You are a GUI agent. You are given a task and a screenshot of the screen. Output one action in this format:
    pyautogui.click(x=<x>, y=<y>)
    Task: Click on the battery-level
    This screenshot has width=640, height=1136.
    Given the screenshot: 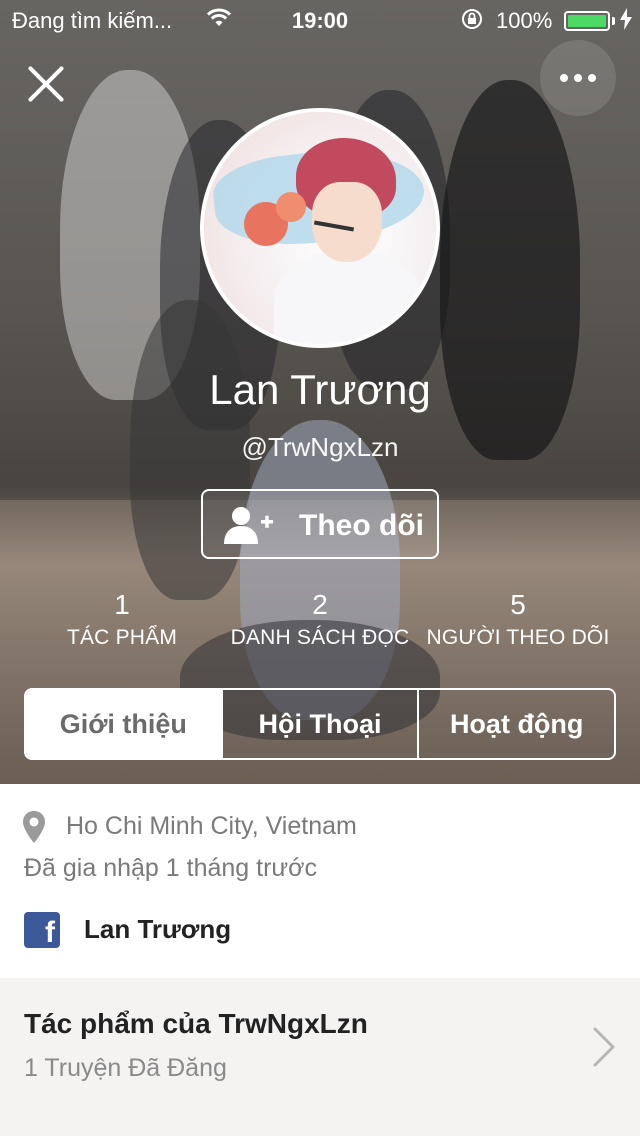 What is the action you would take?
    pyautogui.click(x=587, y=21)
    